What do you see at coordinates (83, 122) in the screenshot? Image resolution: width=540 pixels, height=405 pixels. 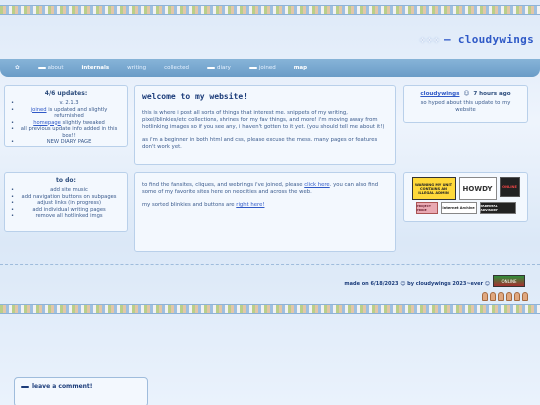 I see `update-text: slightly tweaked` at bounding box center [83, 122].